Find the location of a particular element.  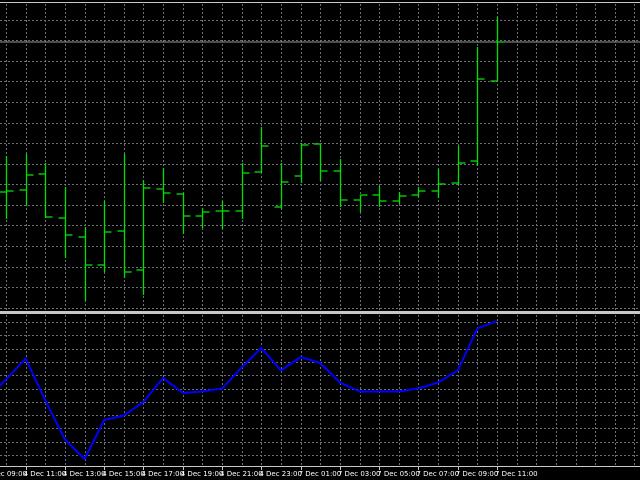

time-label: 7 Dec 05:00 is located at coordinates (398, 474).